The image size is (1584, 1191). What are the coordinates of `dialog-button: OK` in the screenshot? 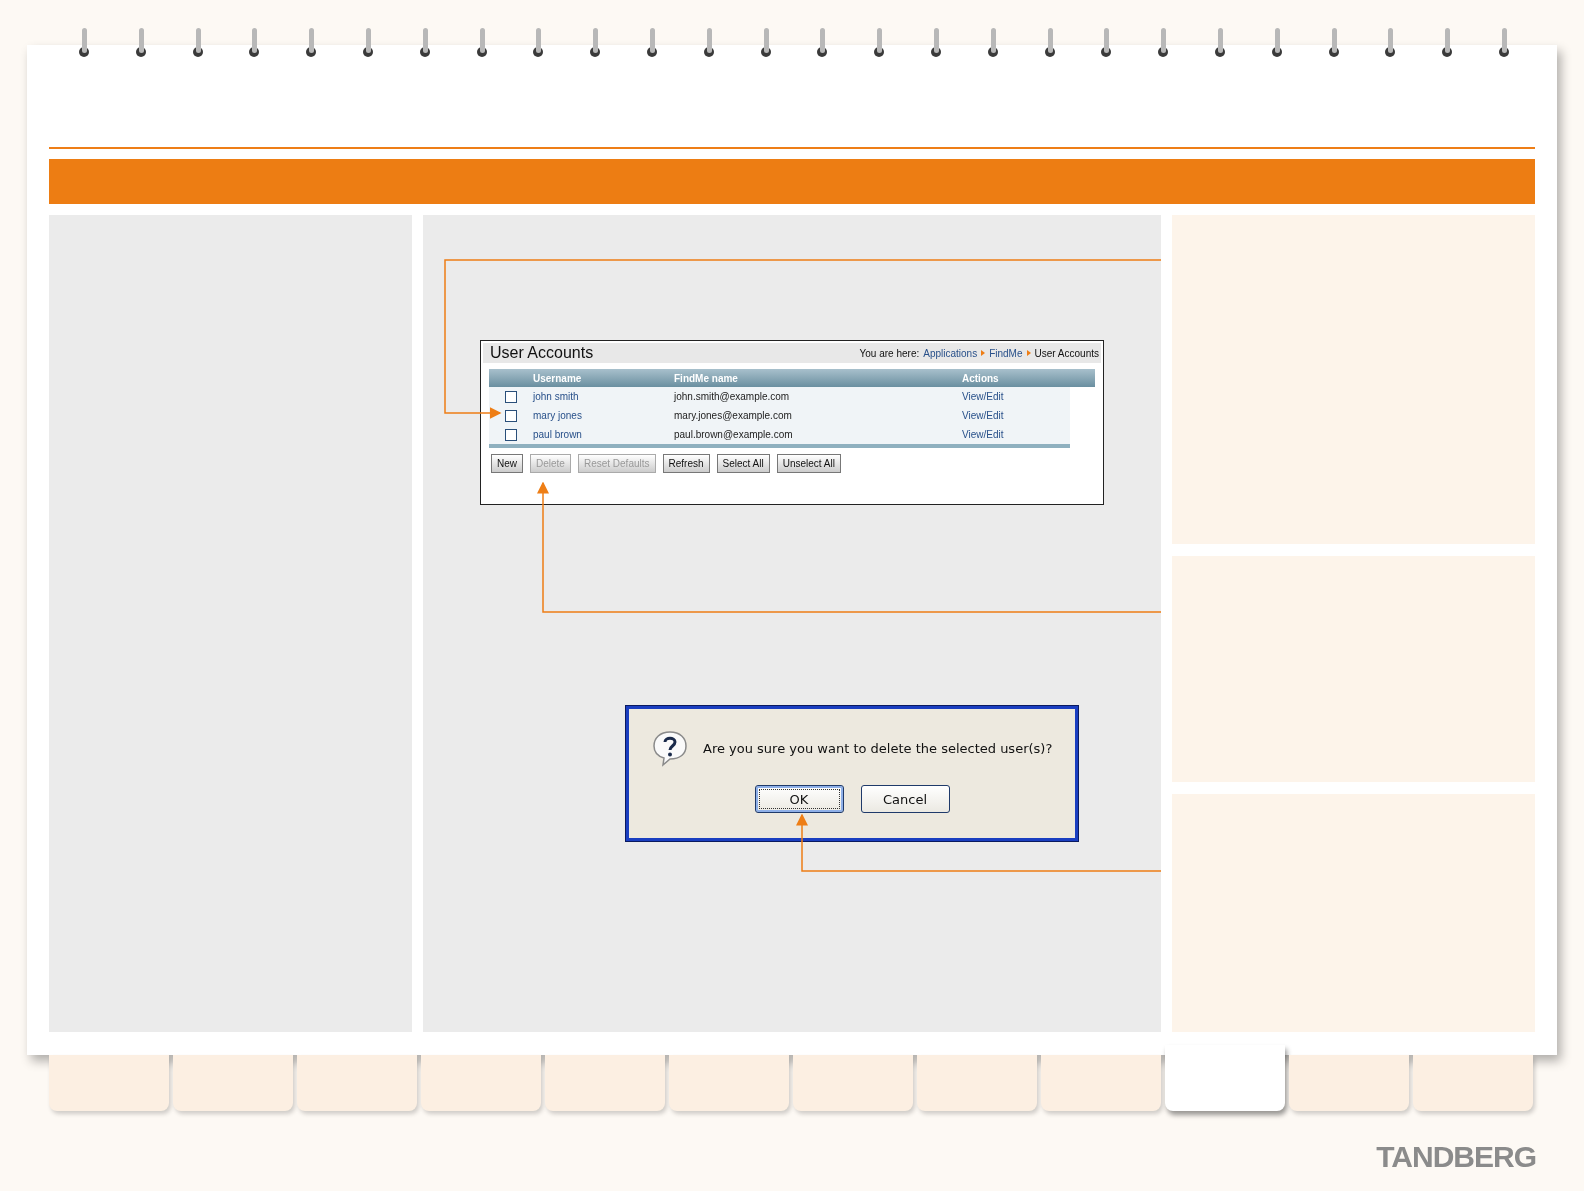 It's located at (799, 799).